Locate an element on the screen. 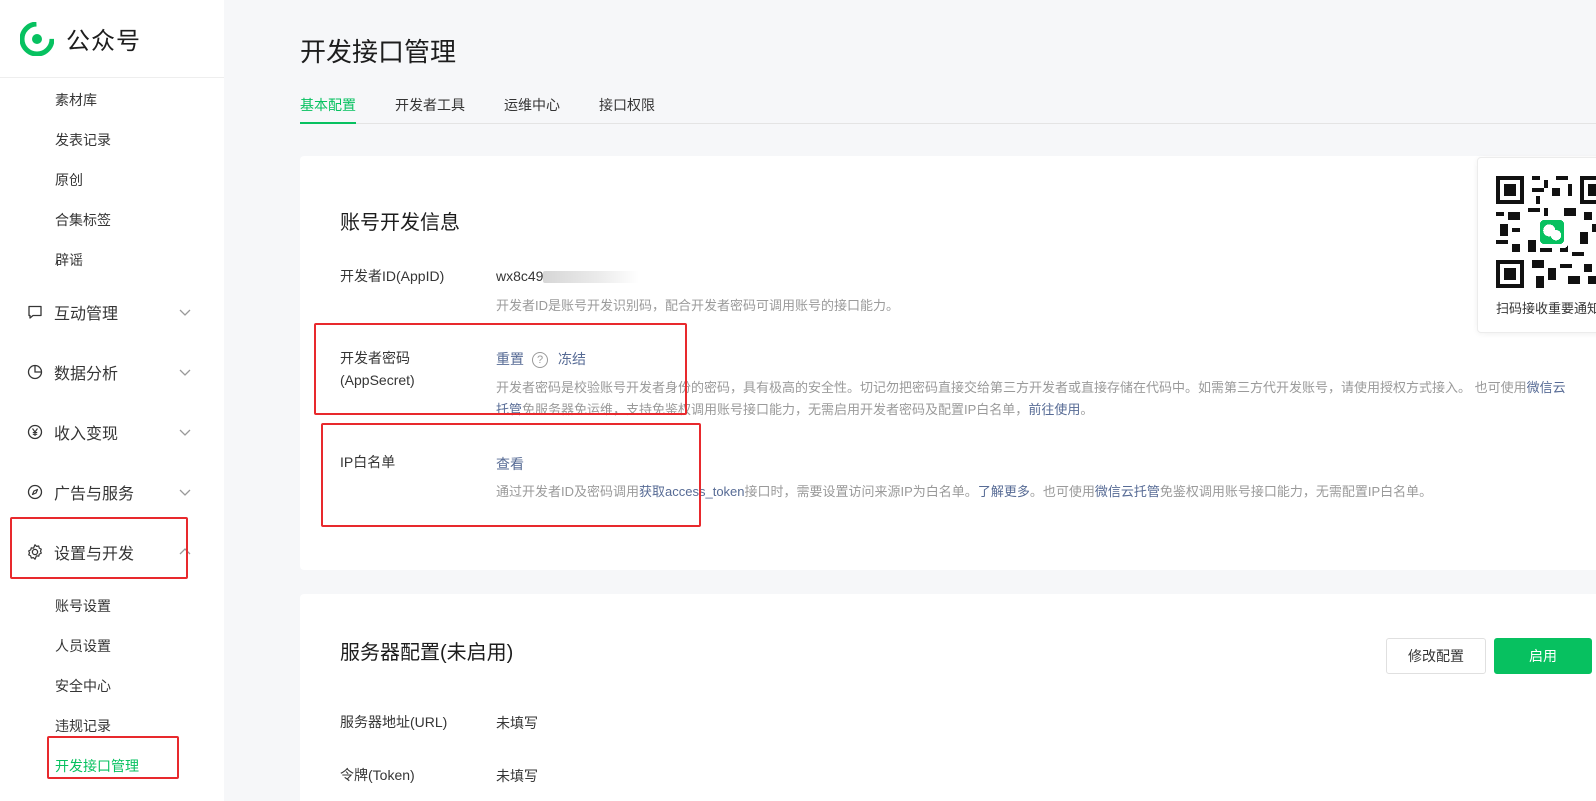 This screenshot has height=801, width=1596. token-label: 令牌(Token) is located at coordinates (377, 775).